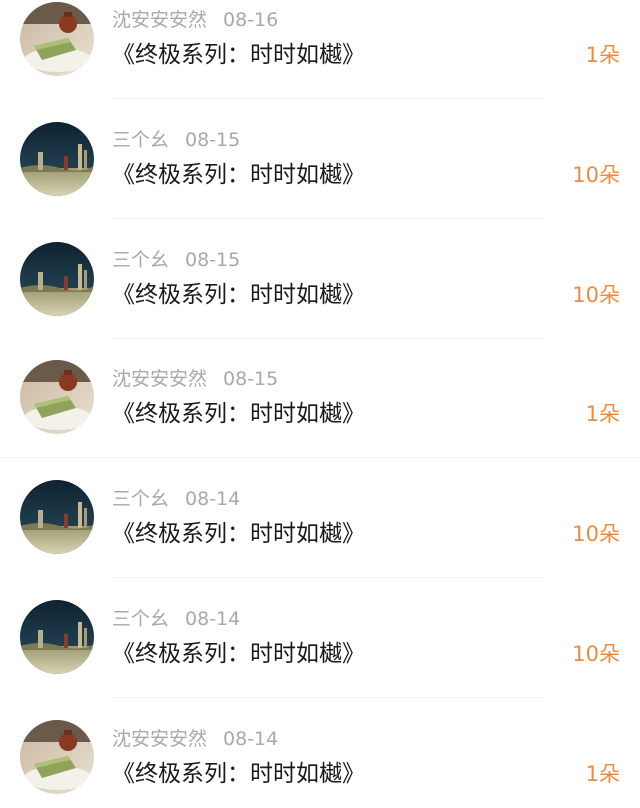 The image size is (640, 808). I want to click on list-item: 沈安安安然 08-14 《终极系列：时时如樾》 1朵, so click(320, 764).